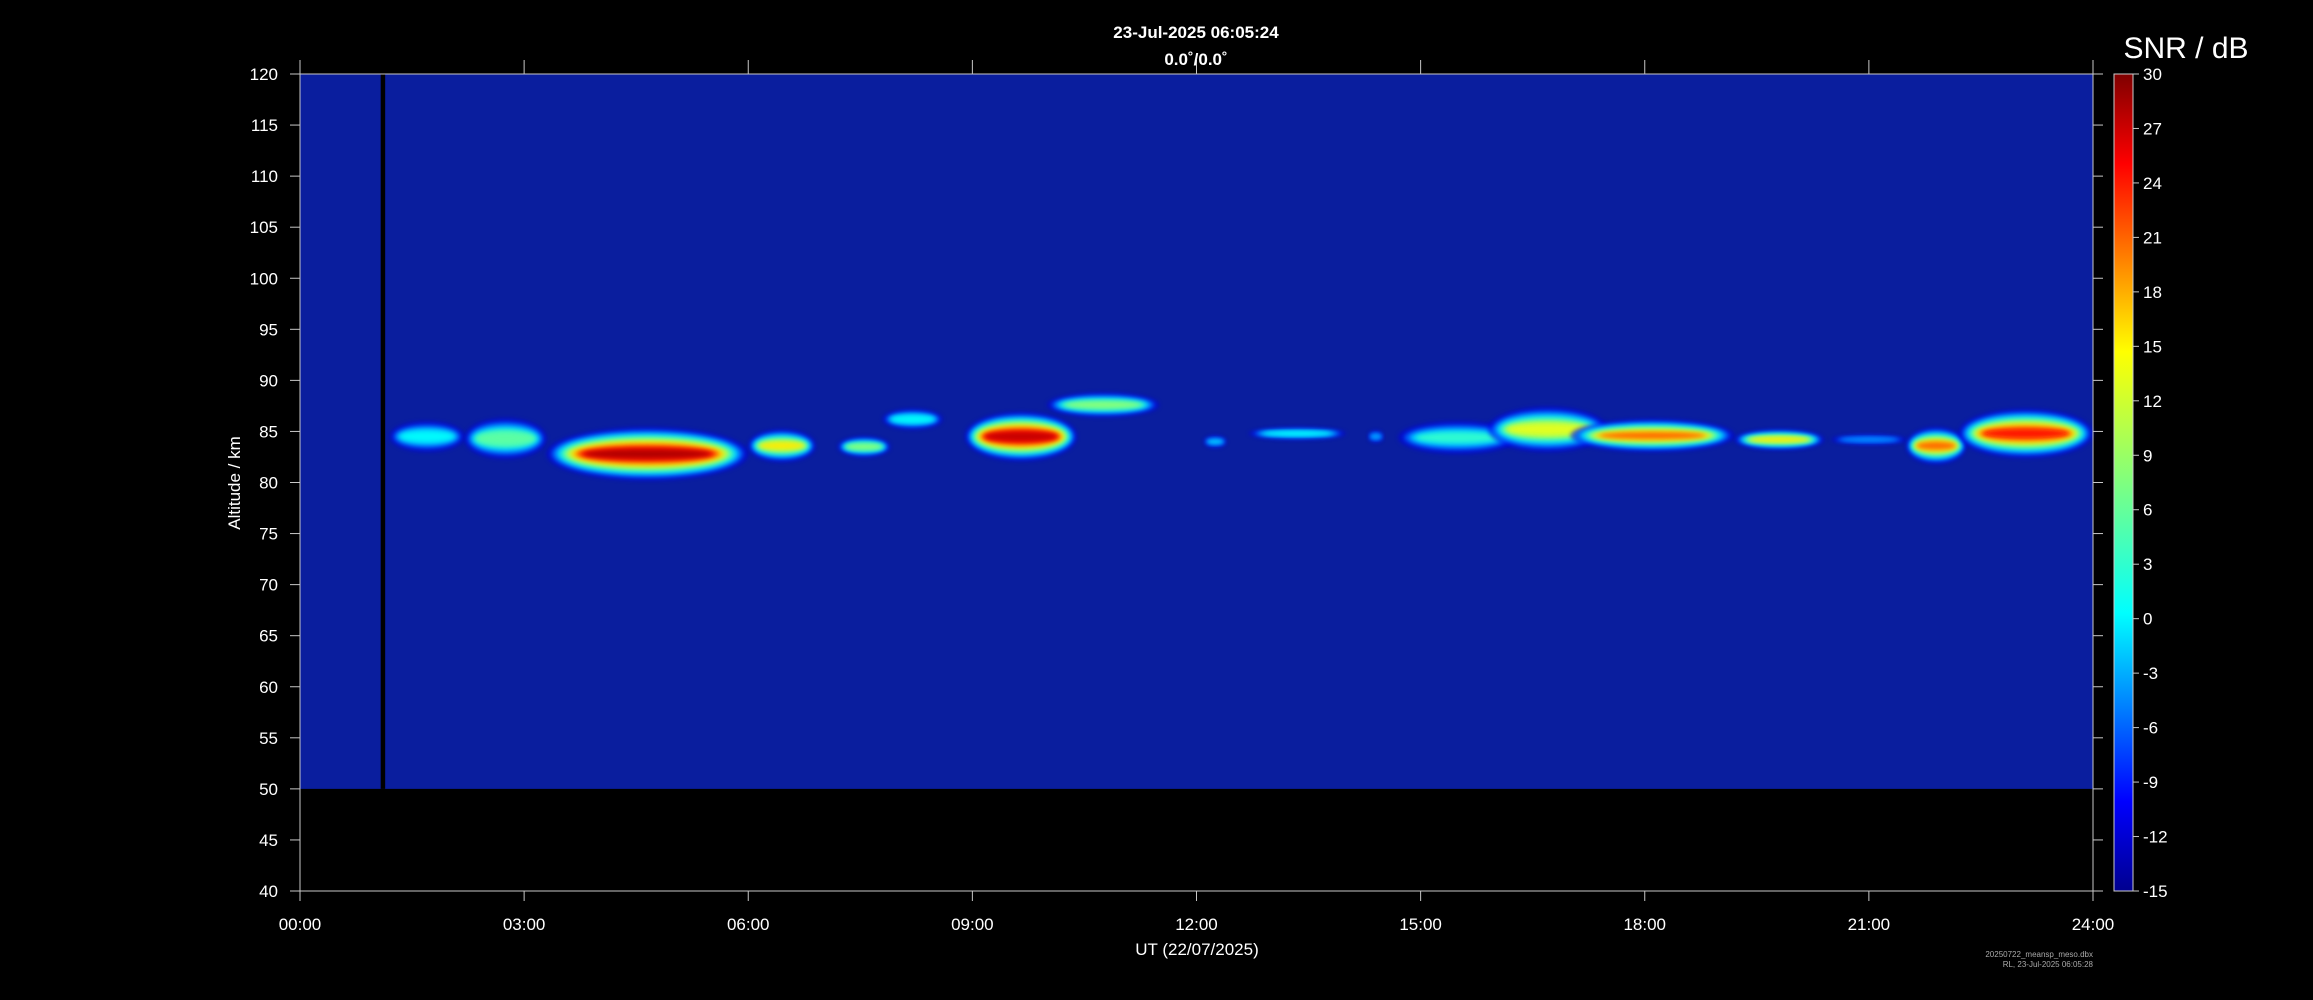 The height and width of the screenshot is (1000, 2313). Describe the element at coordinates (2147, 510) in the screenshot. I see `colorbar-tick-label: 6` at that location.